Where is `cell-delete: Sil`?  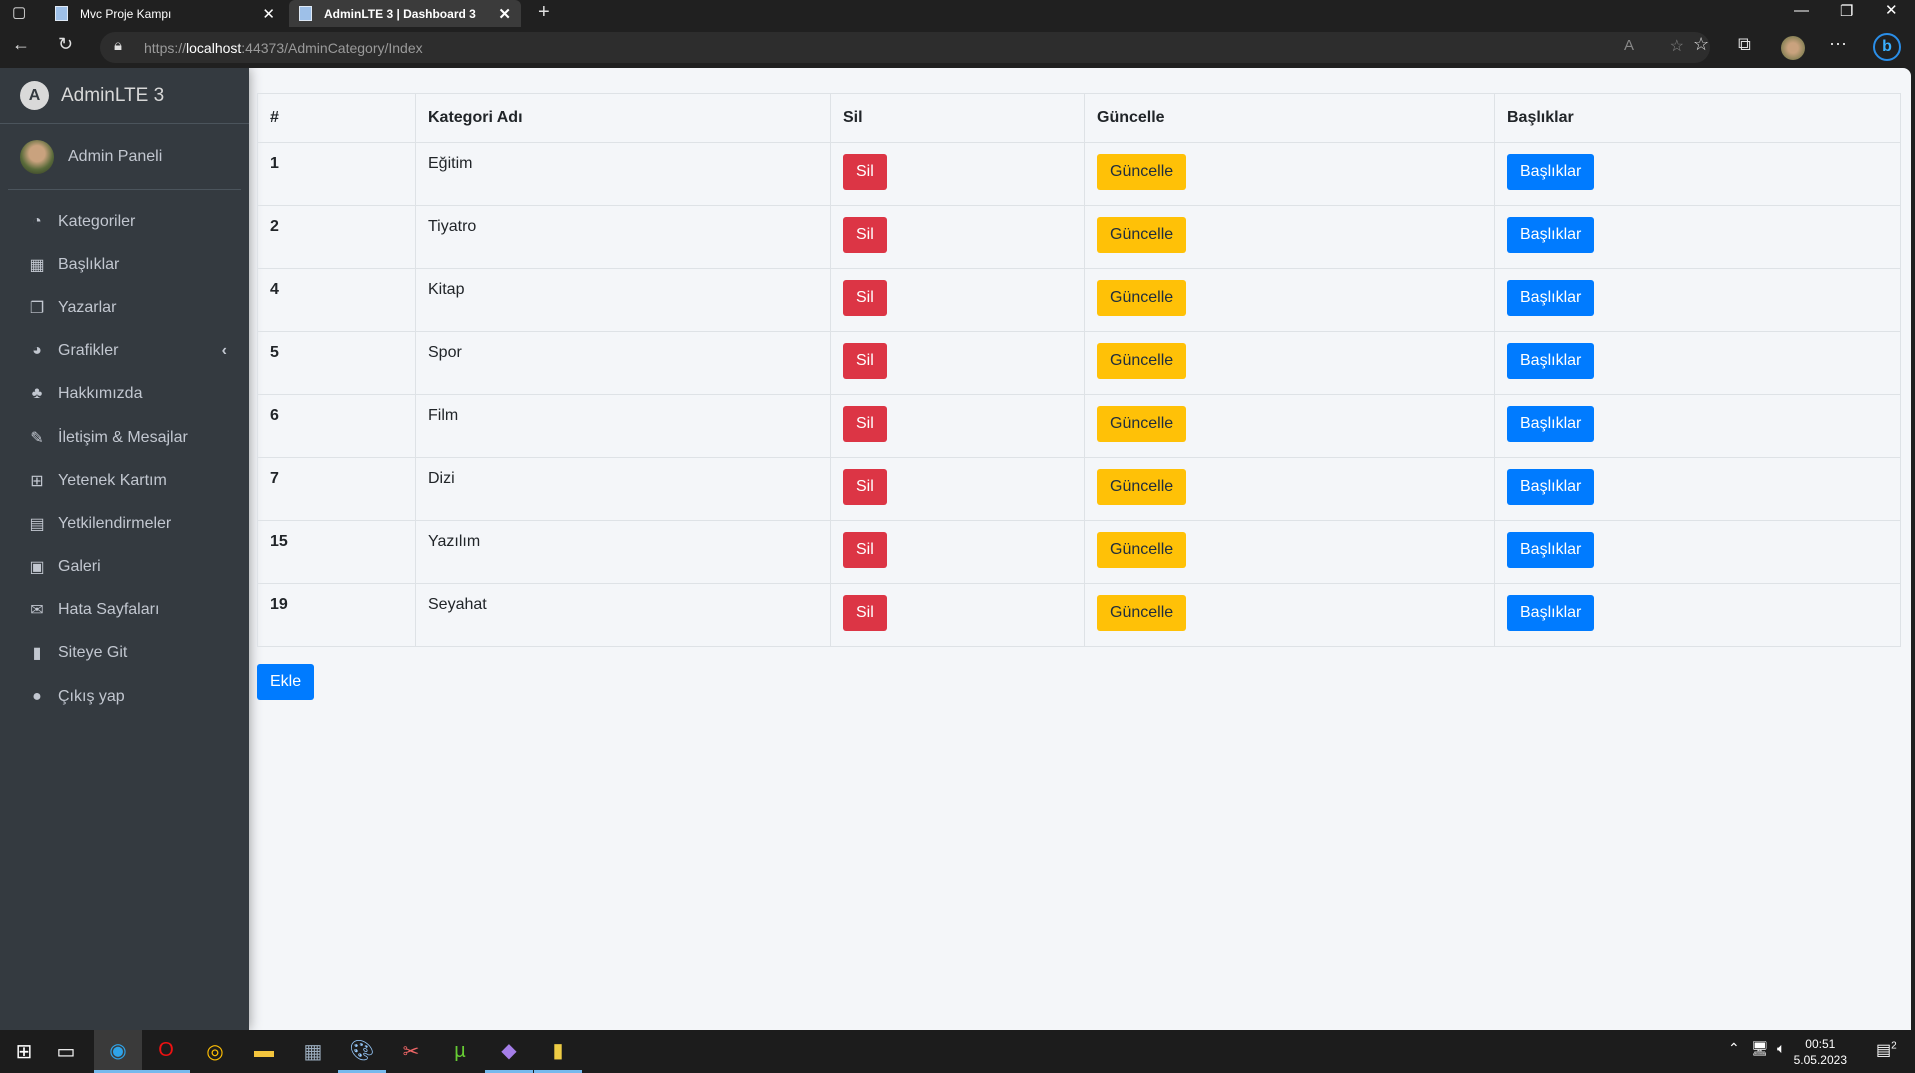 cell-delete: Sil is located at coordinates (957, 300).